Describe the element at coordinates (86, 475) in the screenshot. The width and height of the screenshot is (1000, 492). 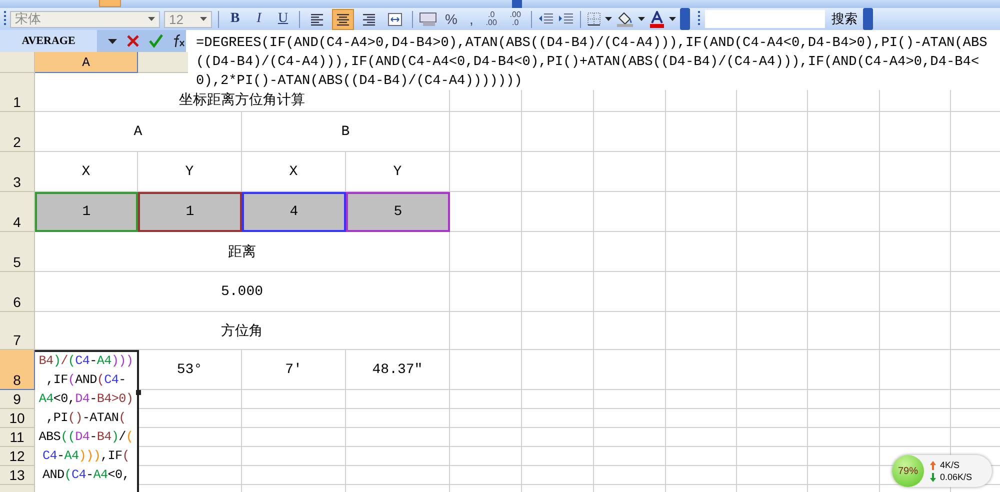
I see `formula-line: AND(C4-A4<0,` at that location.